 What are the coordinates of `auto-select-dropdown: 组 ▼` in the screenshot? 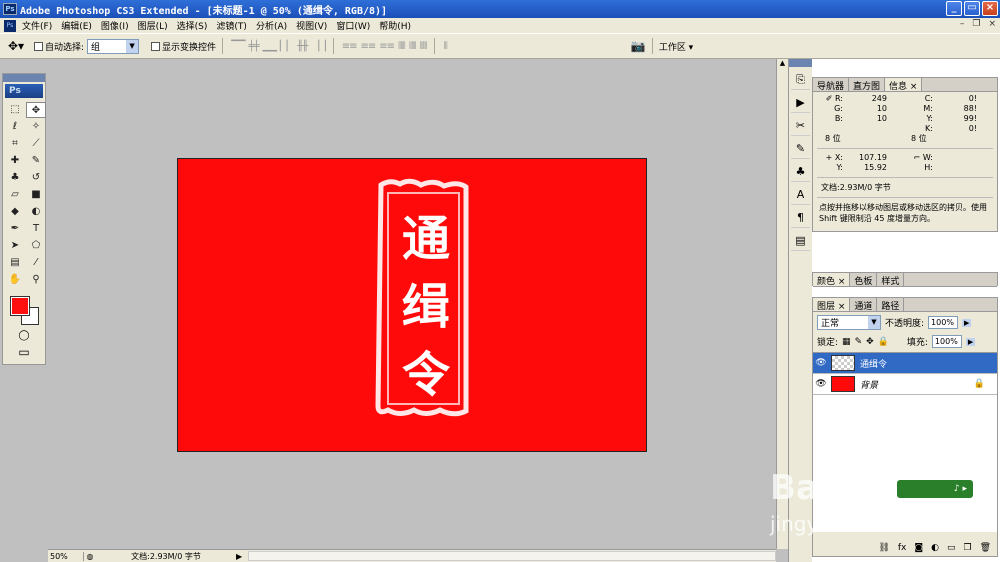 It's located at (113, 46).